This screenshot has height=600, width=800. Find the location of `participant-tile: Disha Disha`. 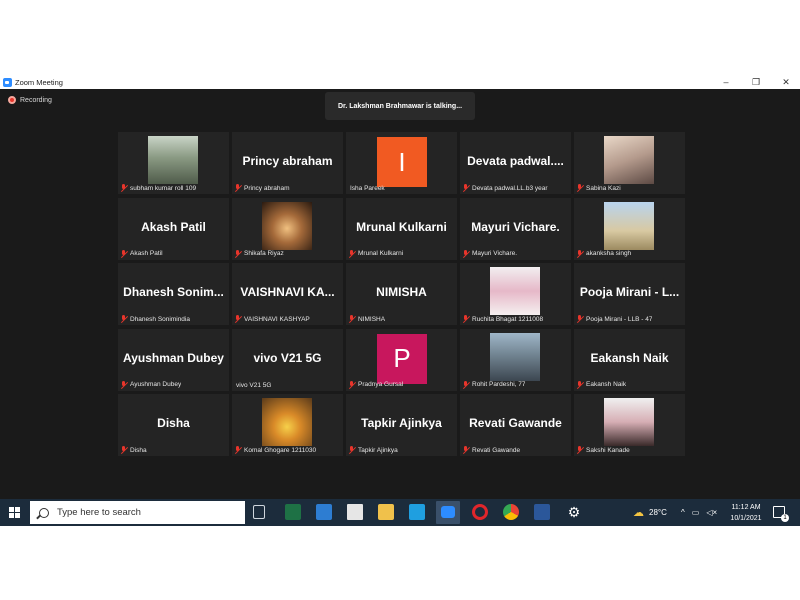

participant-tile: Disha Disha is located at coordinates (173, 425).